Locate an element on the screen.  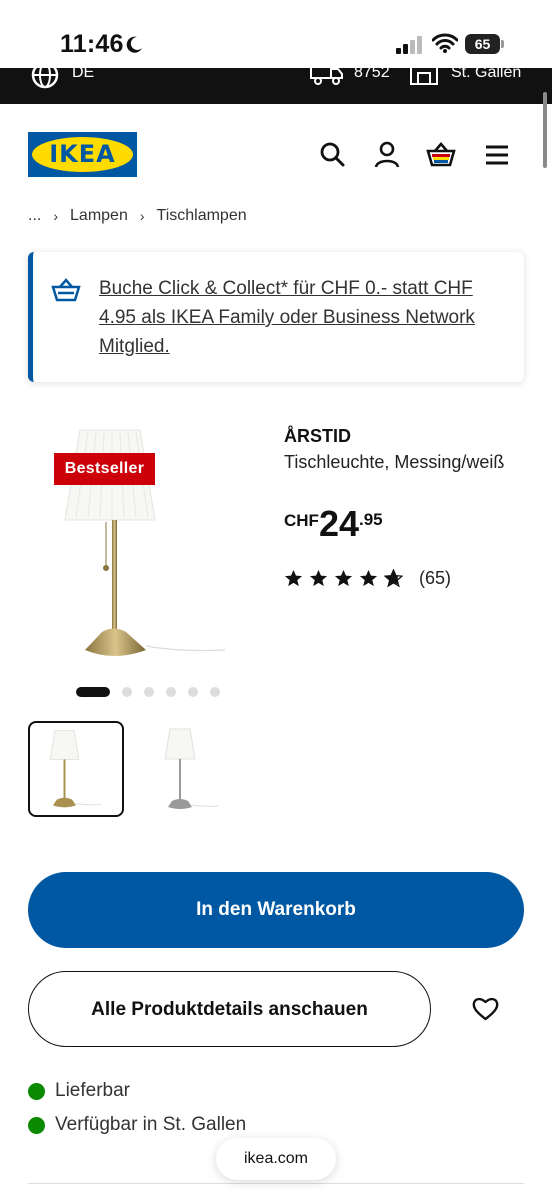
heart-icon is located at coordinates (485, 1009).